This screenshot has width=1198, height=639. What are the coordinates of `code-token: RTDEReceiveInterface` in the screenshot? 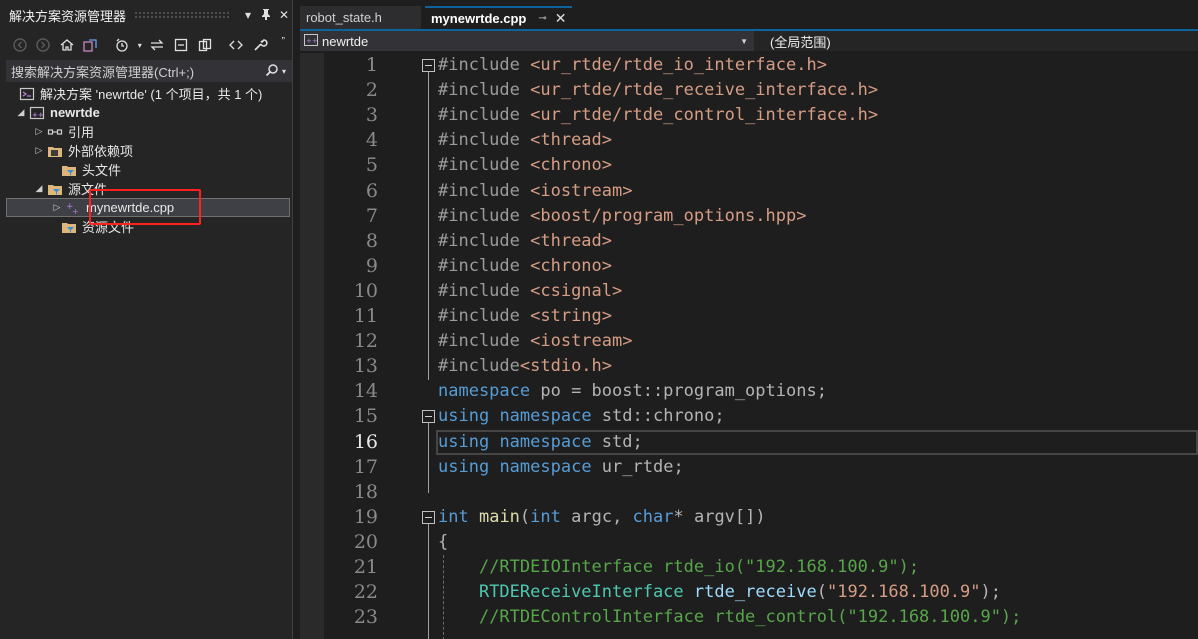 It's located at (581, 592).